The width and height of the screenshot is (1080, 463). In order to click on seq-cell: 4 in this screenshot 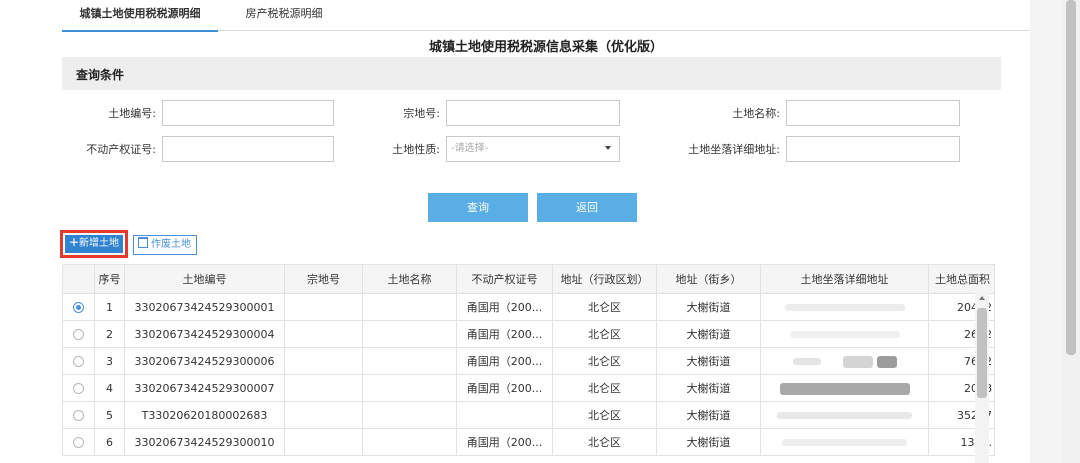, I will do `click(109, 388)`.